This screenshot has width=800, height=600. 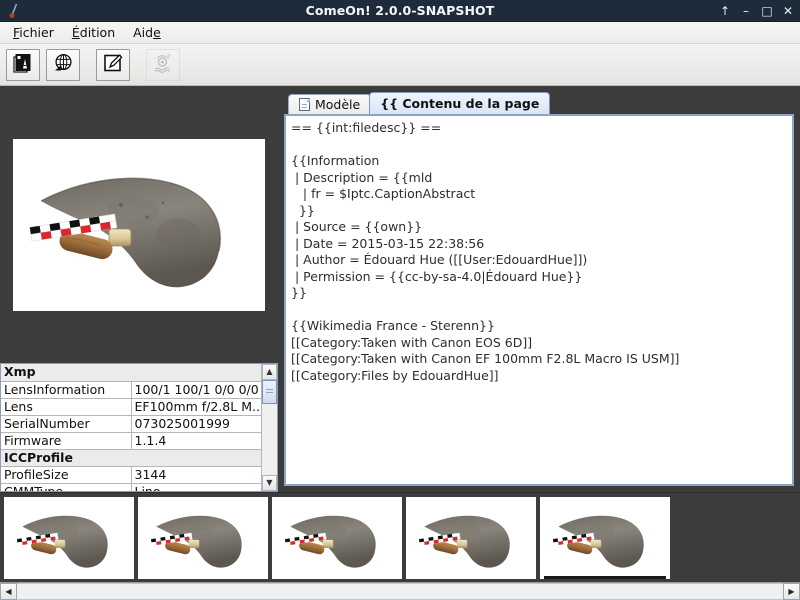 I want to click on scrollbar-track, so click(x=269, y=427).